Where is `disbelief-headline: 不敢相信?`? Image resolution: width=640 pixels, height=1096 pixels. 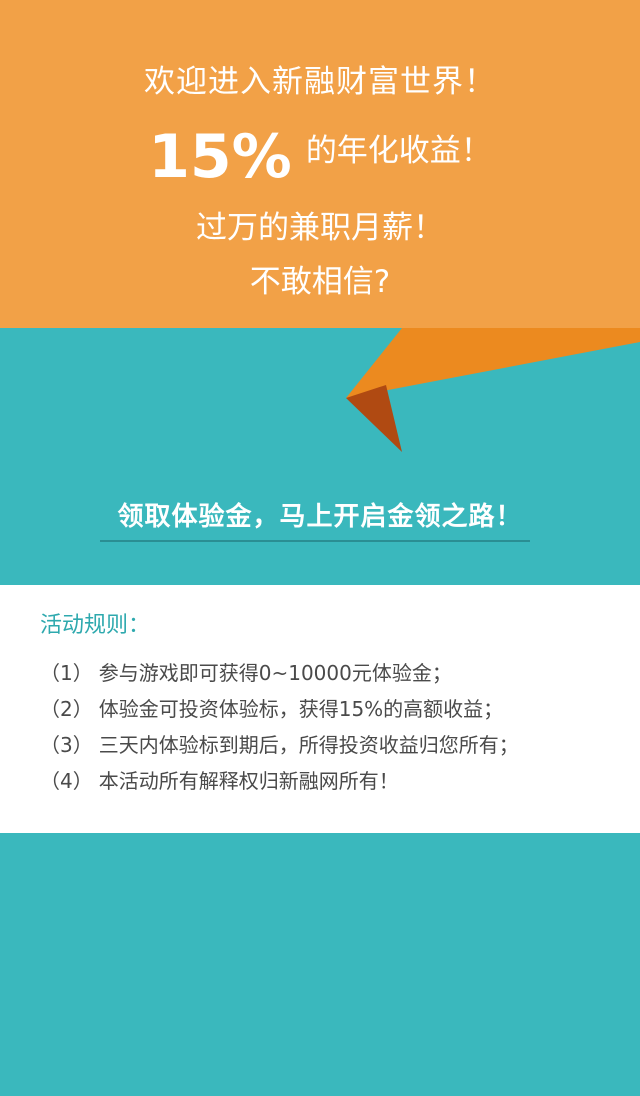
disbelief-headline: 不敢相信? is located at coordinates (320, 282).